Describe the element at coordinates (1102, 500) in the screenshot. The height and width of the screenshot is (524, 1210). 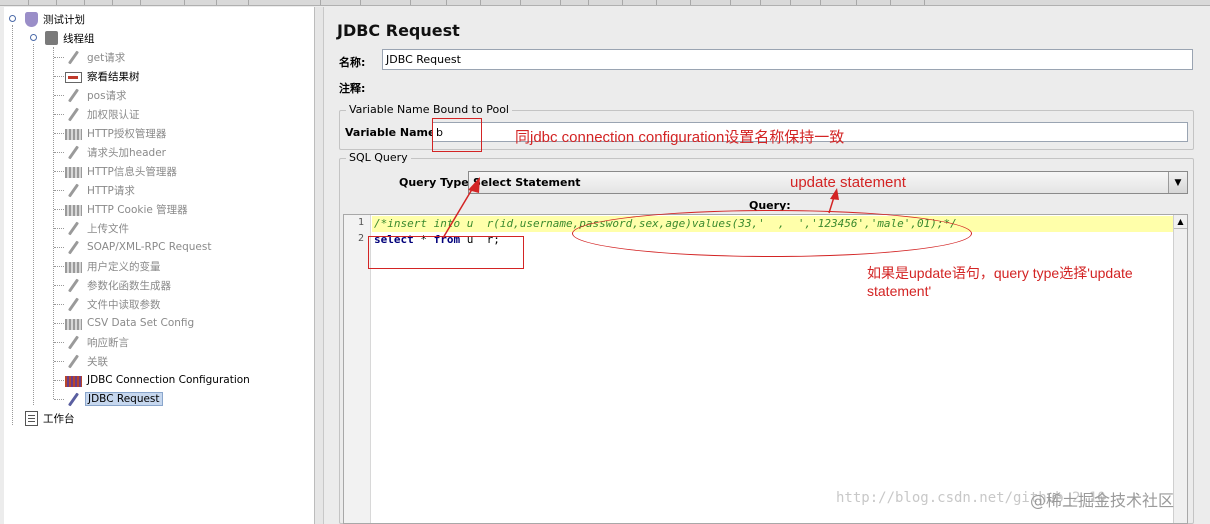
I see `watermark-site: @稀土掘金技术社区` at that location.